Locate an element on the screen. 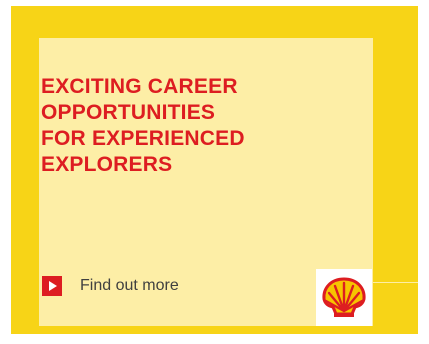 This screenshot has width=429, height=344. shell-logo is located at coordinates (344, 297).